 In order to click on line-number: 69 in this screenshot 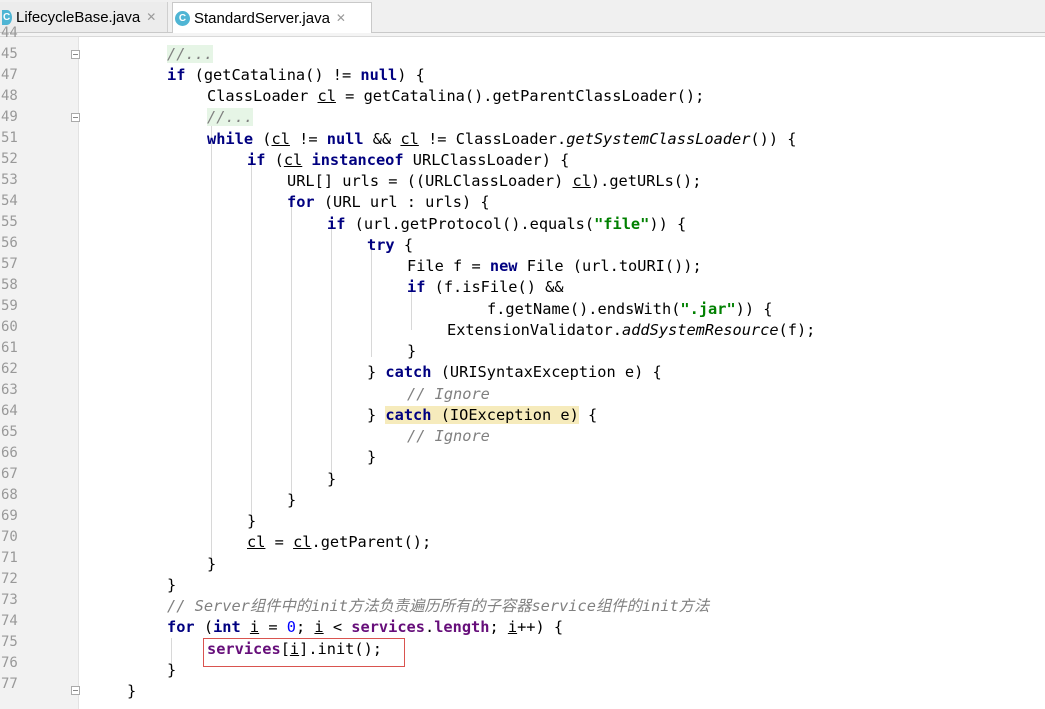, I will do `click(9, 516)`.